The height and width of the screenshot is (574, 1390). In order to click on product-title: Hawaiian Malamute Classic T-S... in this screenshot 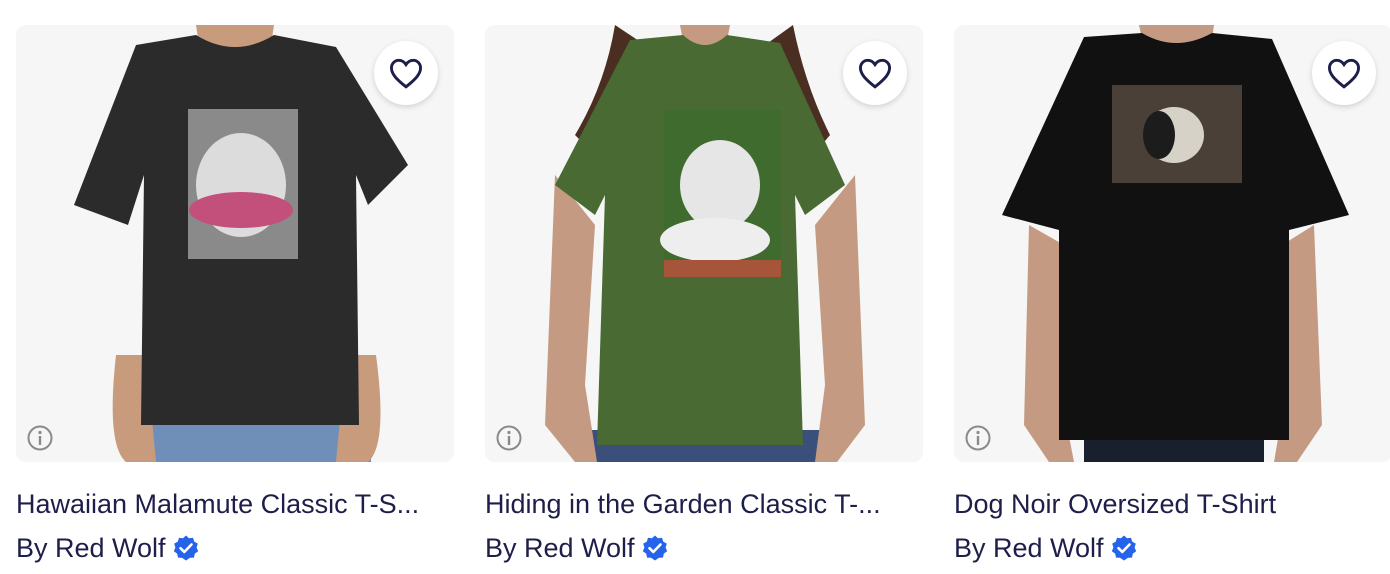, I will do `click(231, 504)`.